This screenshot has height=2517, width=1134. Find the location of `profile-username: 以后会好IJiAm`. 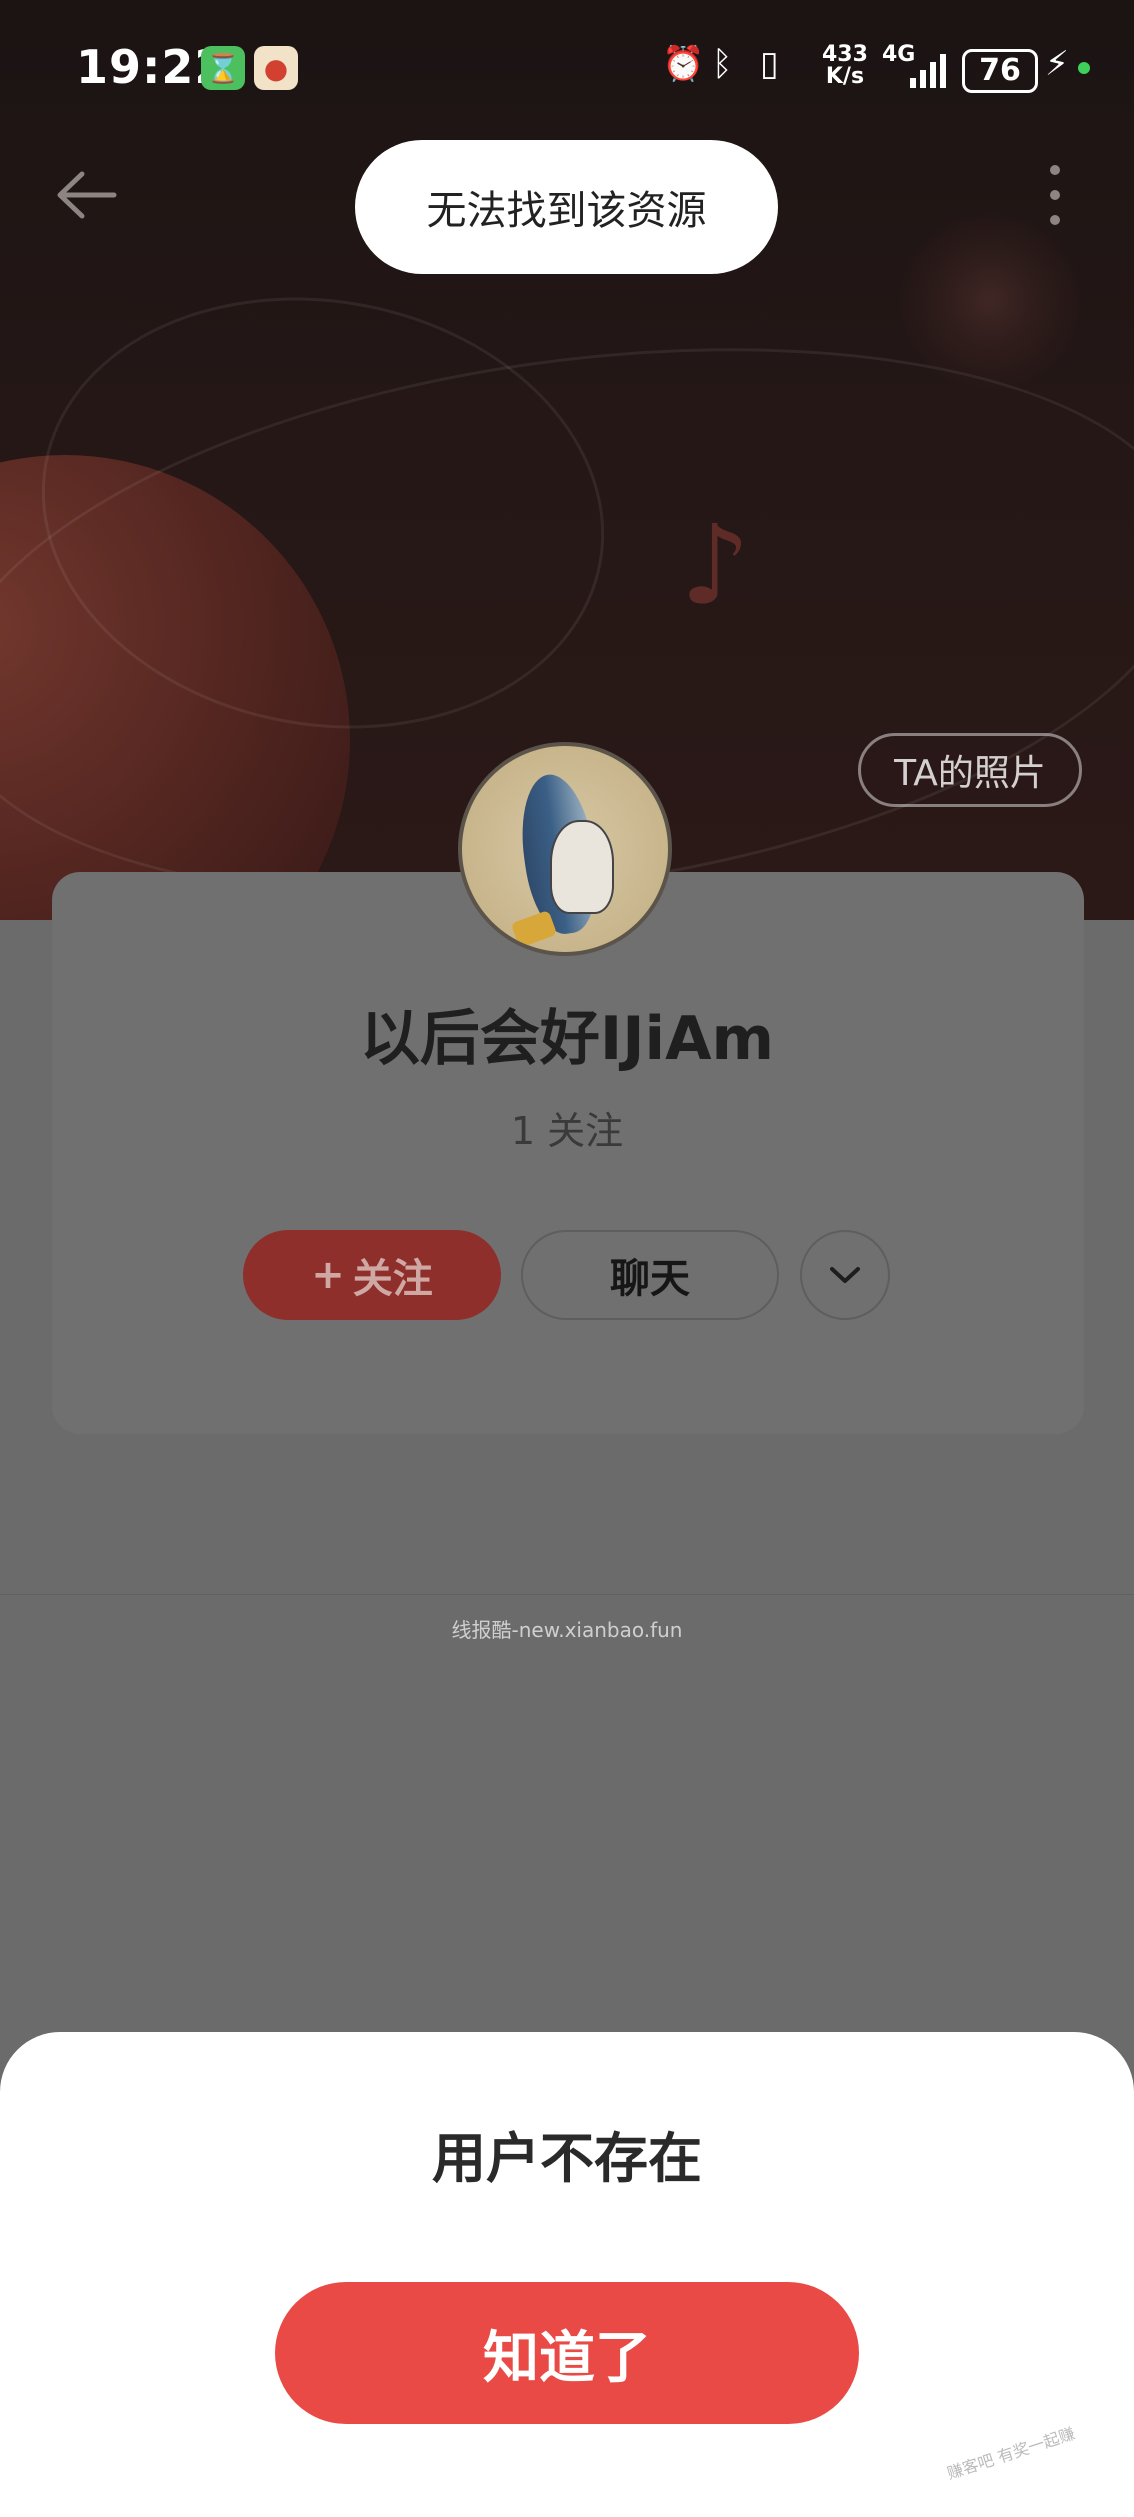

profile-username: 以后会好IJiAm is located at coordinates (567, 1039).